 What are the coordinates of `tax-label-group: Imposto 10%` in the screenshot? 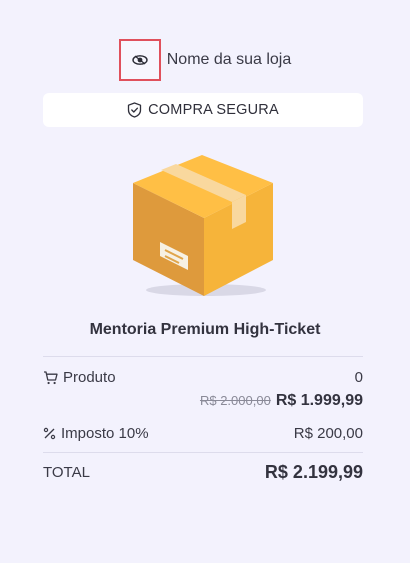 It's located at (96, 433).